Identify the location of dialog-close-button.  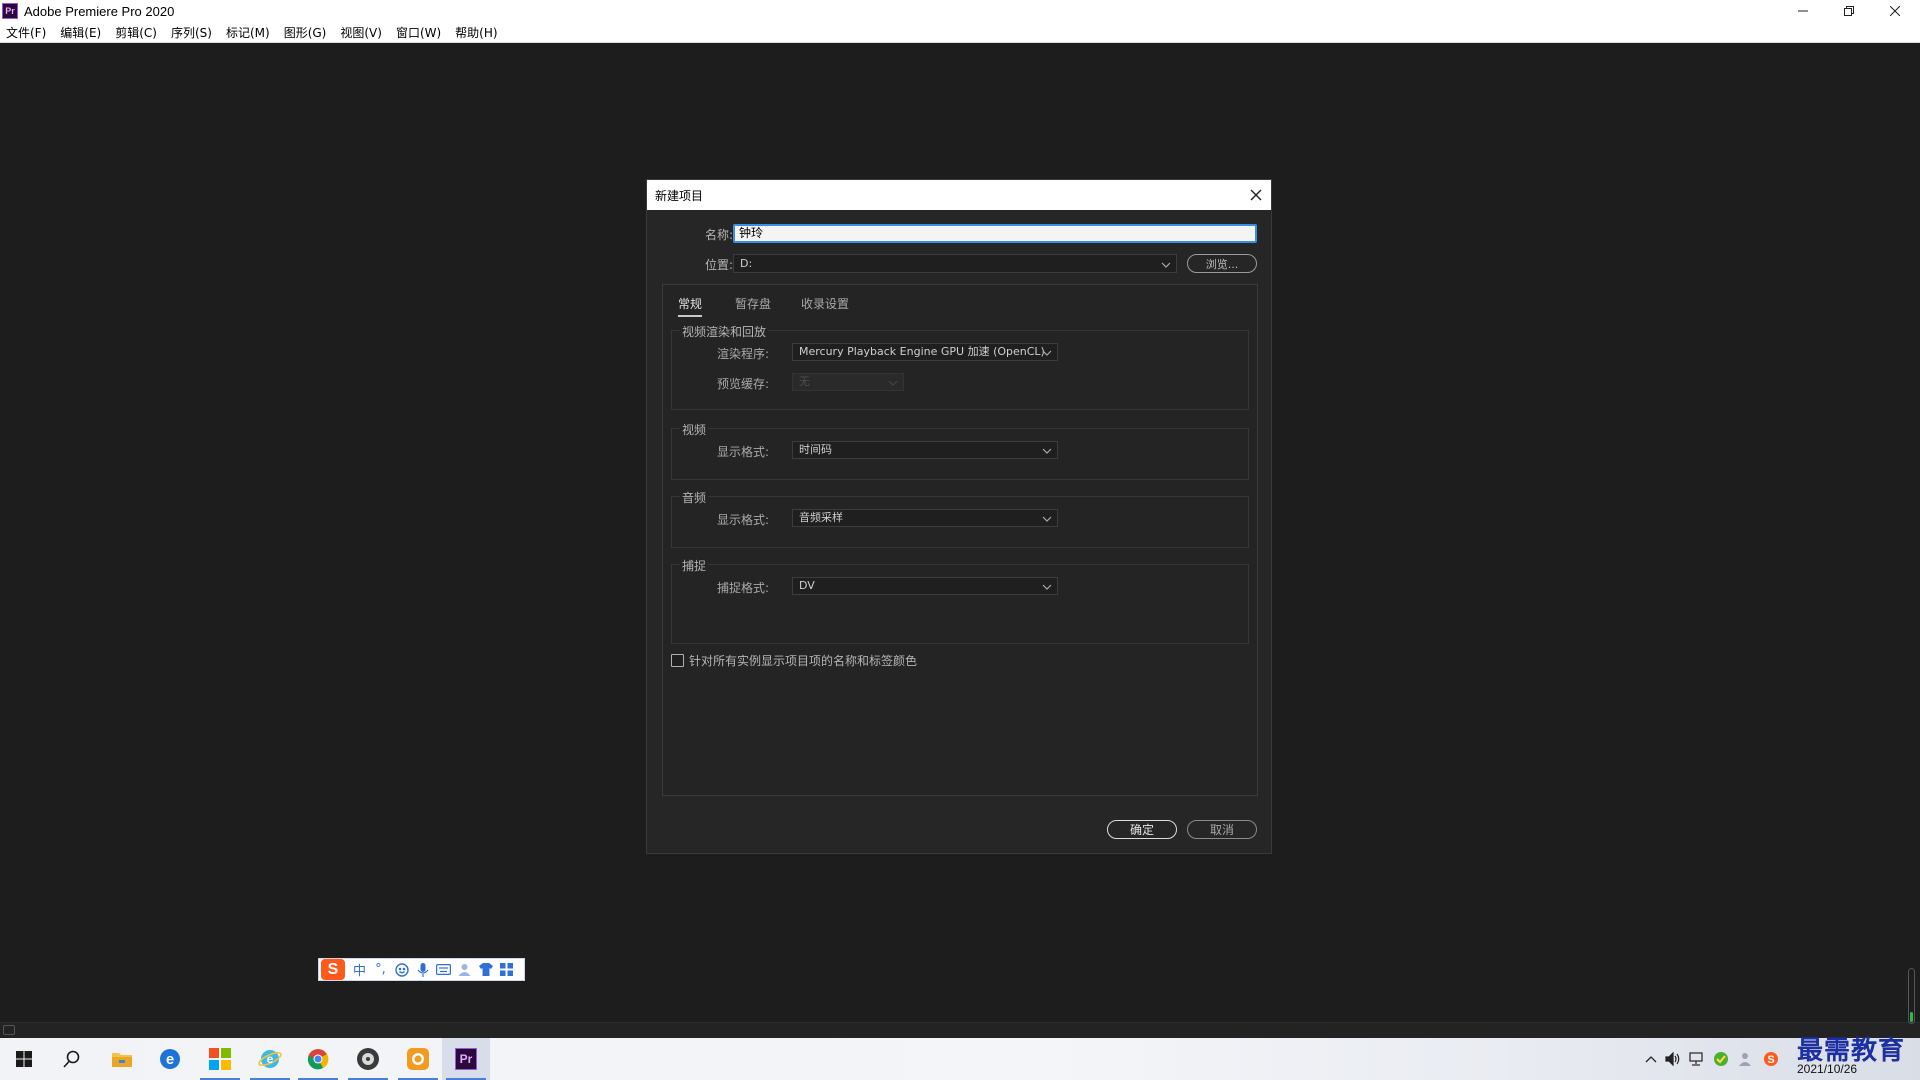
(1256, 195).